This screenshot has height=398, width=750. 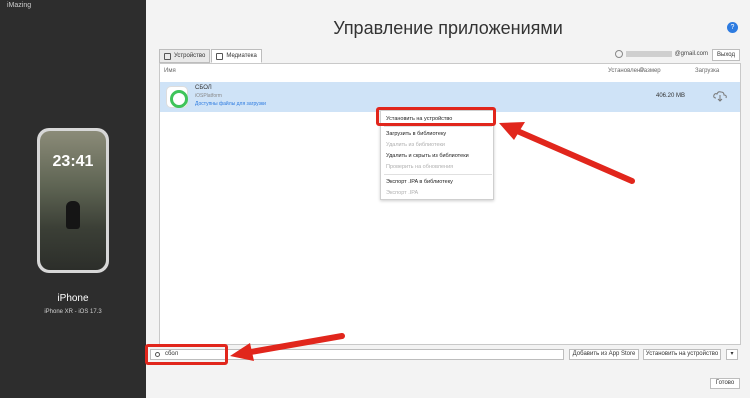 What do you see at coordinates (293, 344) in the screenshot?
I see `arrow-to-search` at bounding box center [293, 344].